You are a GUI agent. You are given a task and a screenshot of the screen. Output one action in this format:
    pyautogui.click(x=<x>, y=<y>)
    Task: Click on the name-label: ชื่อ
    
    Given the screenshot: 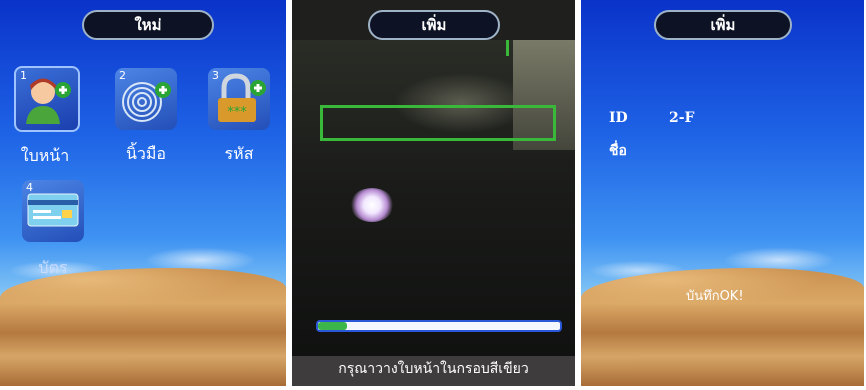 What is the action you would take?
    pyautogui.click(x=618, y=151)
    